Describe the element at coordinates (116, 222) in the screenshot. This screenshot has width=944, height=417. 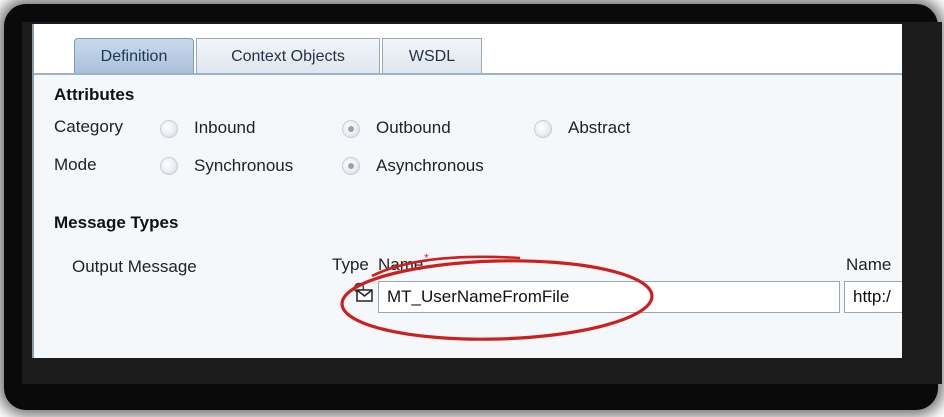
I see `message-types-heading: Message Types` at that location.